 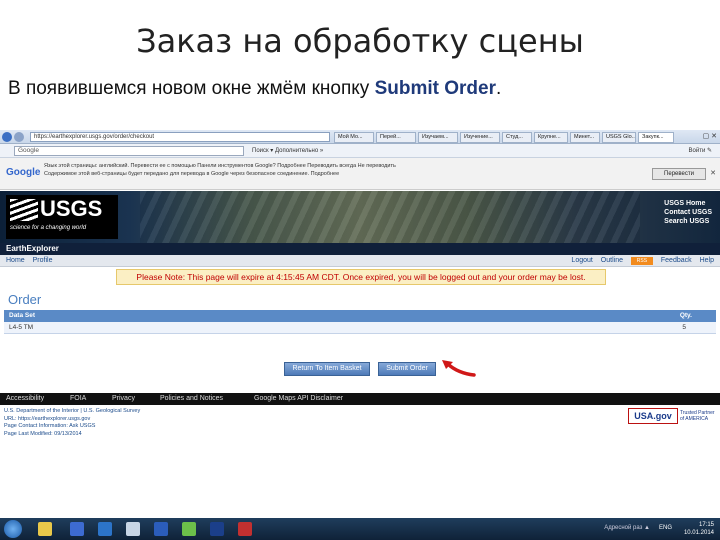 I want to click on footer-foia: FOIA, so click(x=78, y=398).